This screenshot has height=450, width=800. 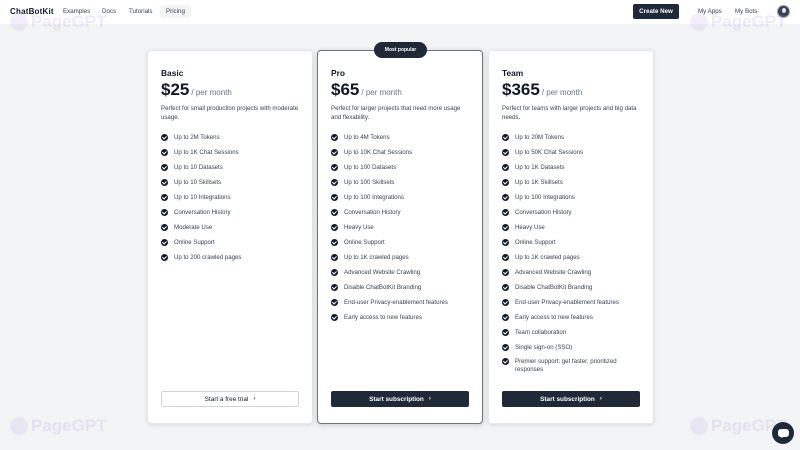 What do you see at coordinates (513, 73) in the screenshot?
I see `plan-name: Team` at bounding box center [513, 73].